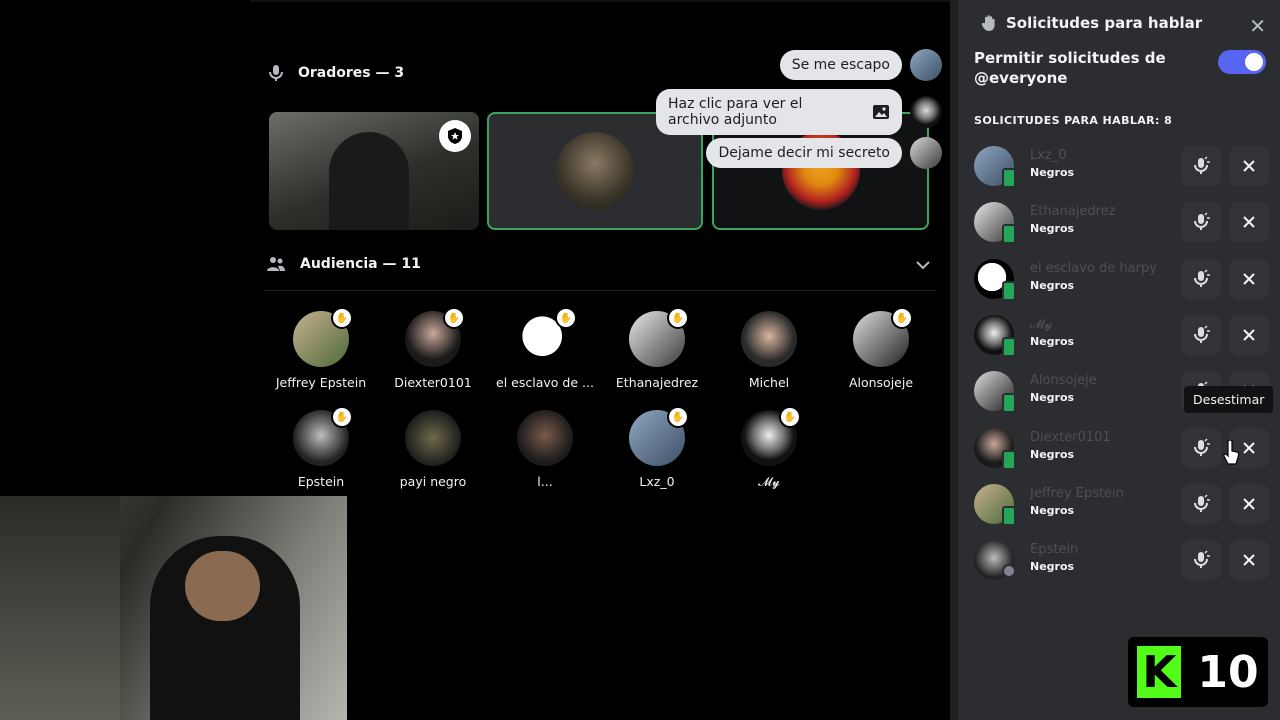  I want to click on audience-member: ✋ 𝓜𝔂, so click(769, 448).